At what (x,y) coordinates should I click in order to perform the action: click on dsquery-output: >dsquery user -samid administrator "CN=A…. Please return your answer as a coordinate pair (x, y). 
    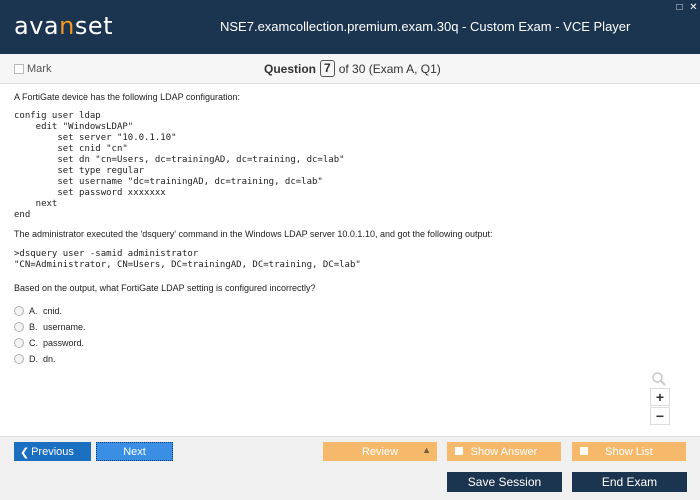
    Looking at the image, I should click on (187, 259).